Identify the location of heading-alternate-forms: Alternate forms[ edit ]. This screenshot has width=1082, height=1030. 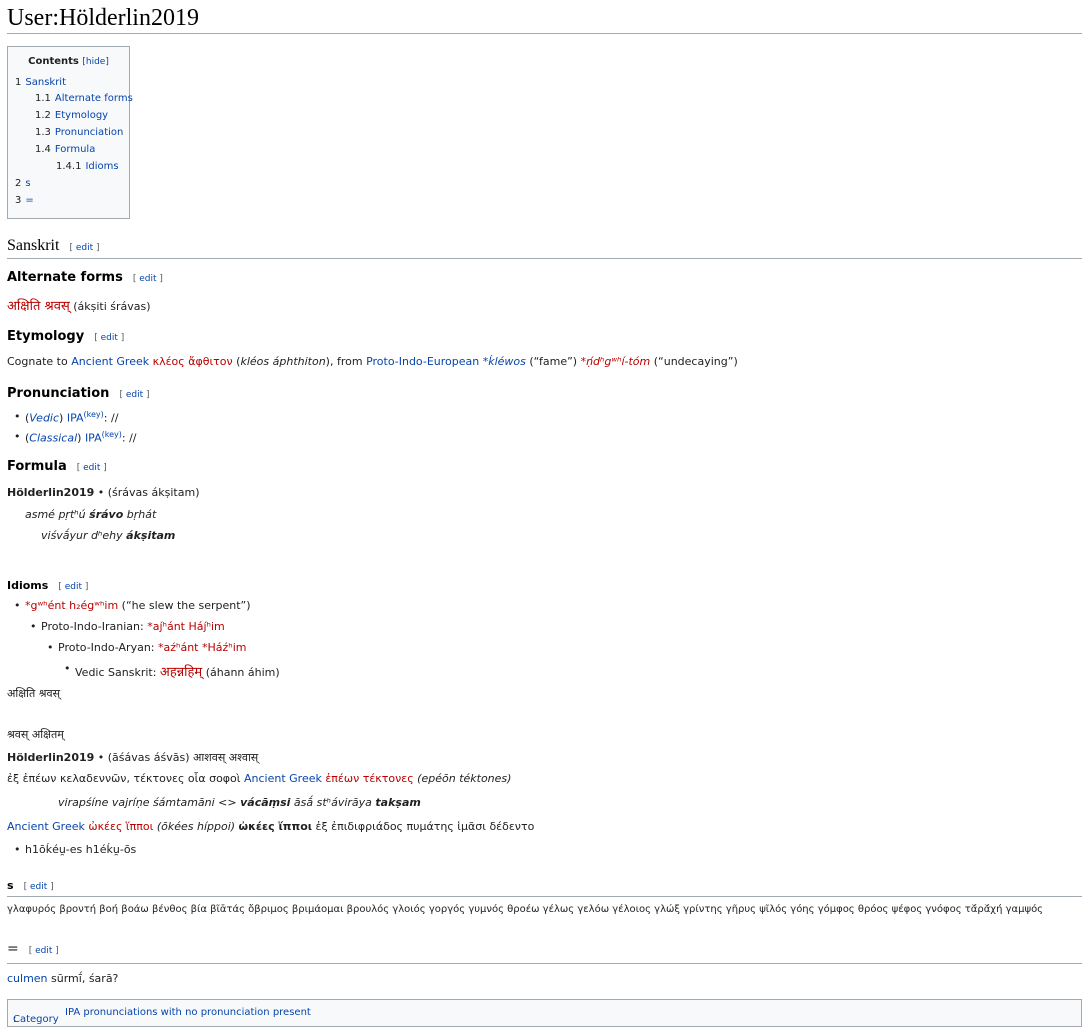
(85, 277).